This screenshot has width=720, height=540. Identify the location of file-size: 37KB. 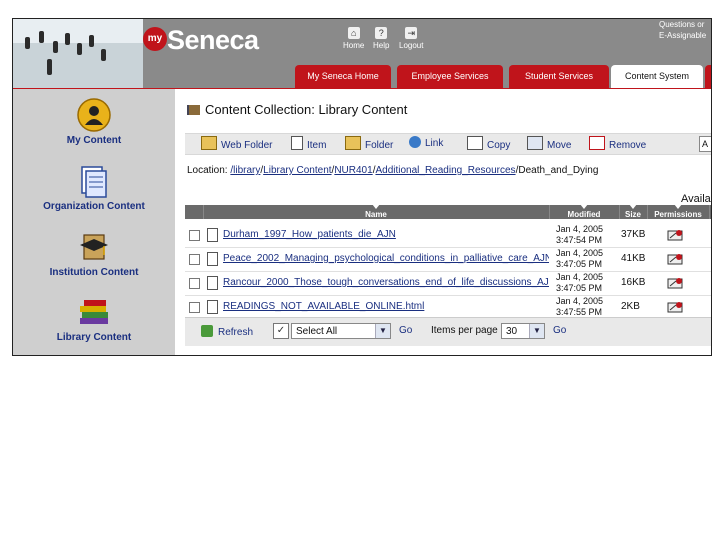
(633, 234).